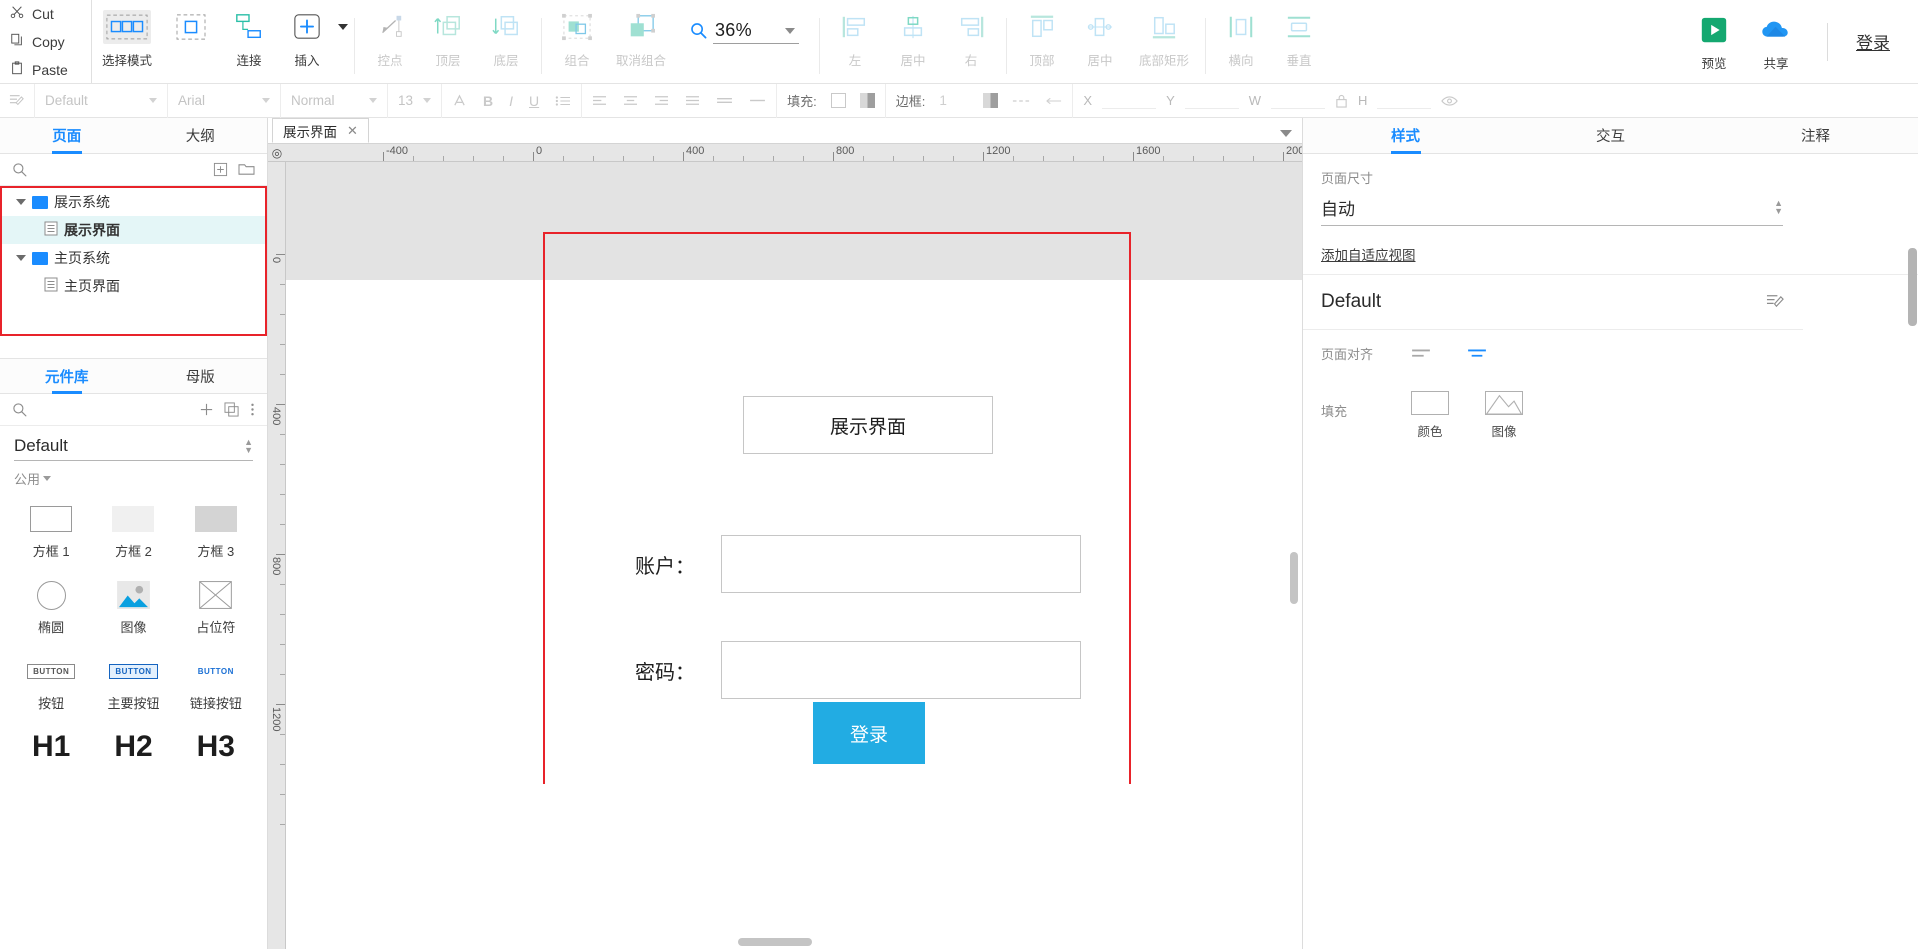 The image size is (1918, 949). I want to click on align-left-button: 左, so click(855, 38).